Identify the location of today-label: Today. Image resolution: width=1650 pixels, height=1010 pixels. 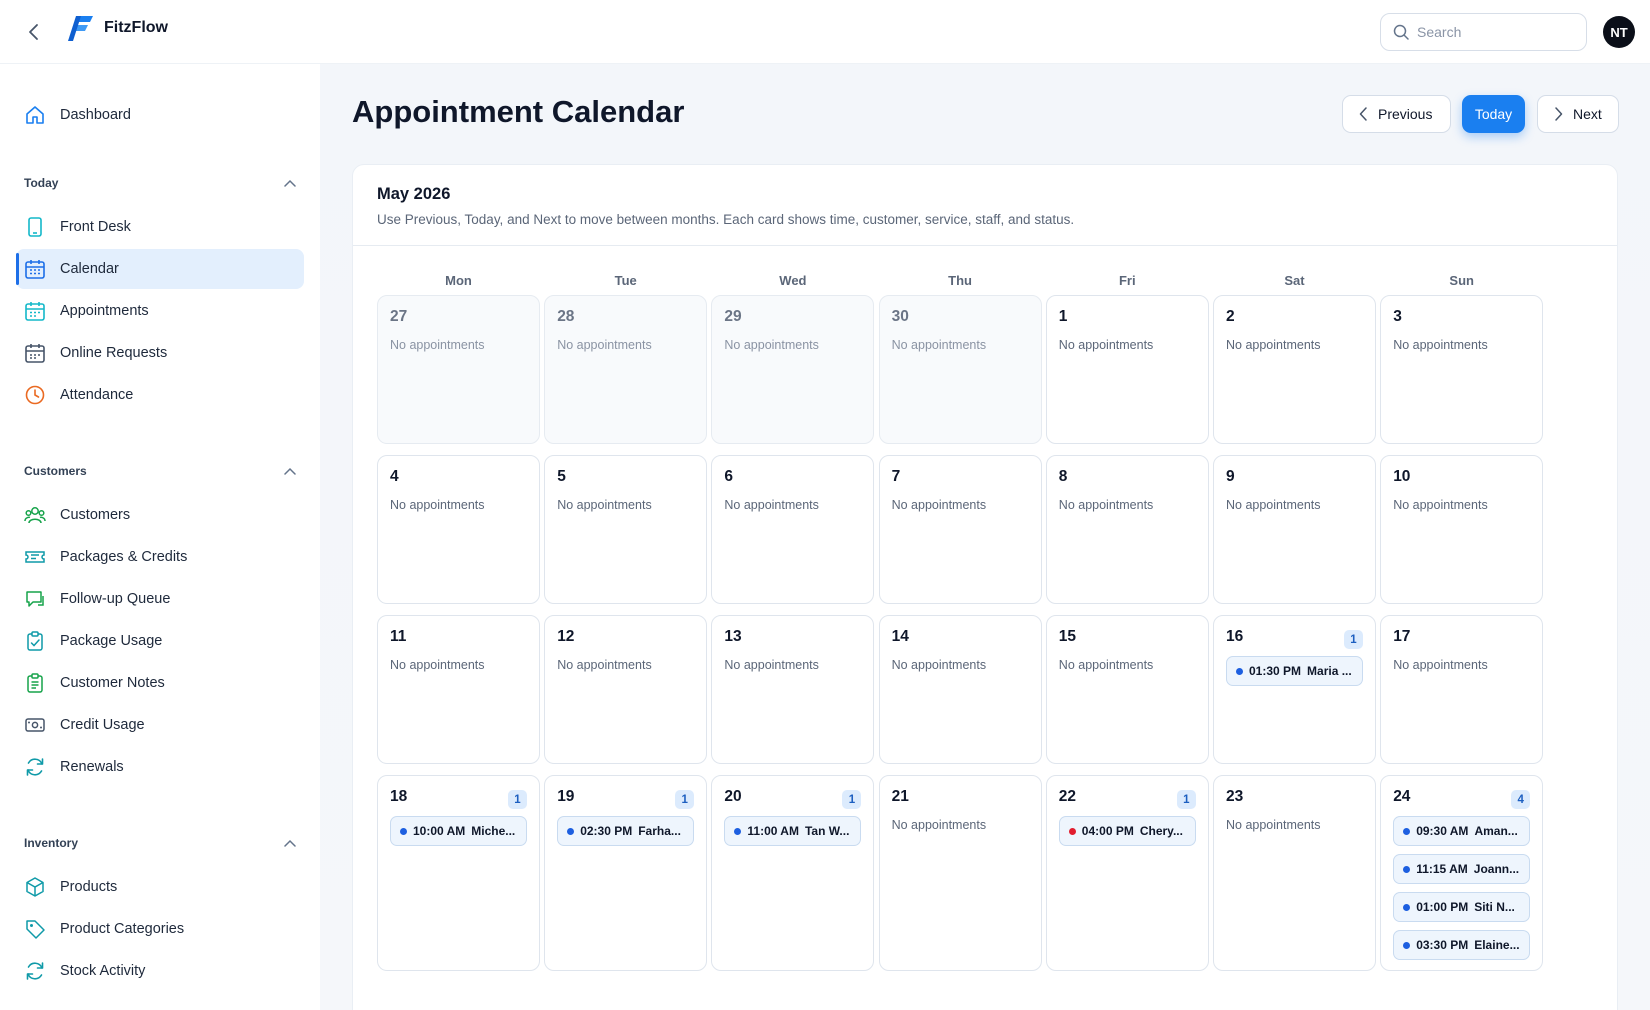
(1493, 114).